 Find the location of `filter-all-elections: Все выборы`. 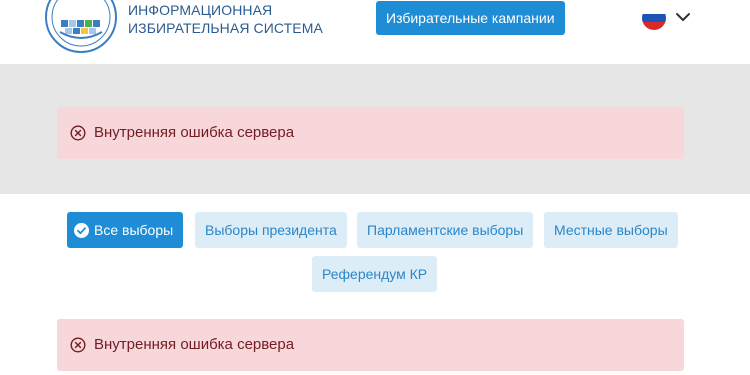

filter-all-elections: Все выборы is located at coordinates (125, 230).